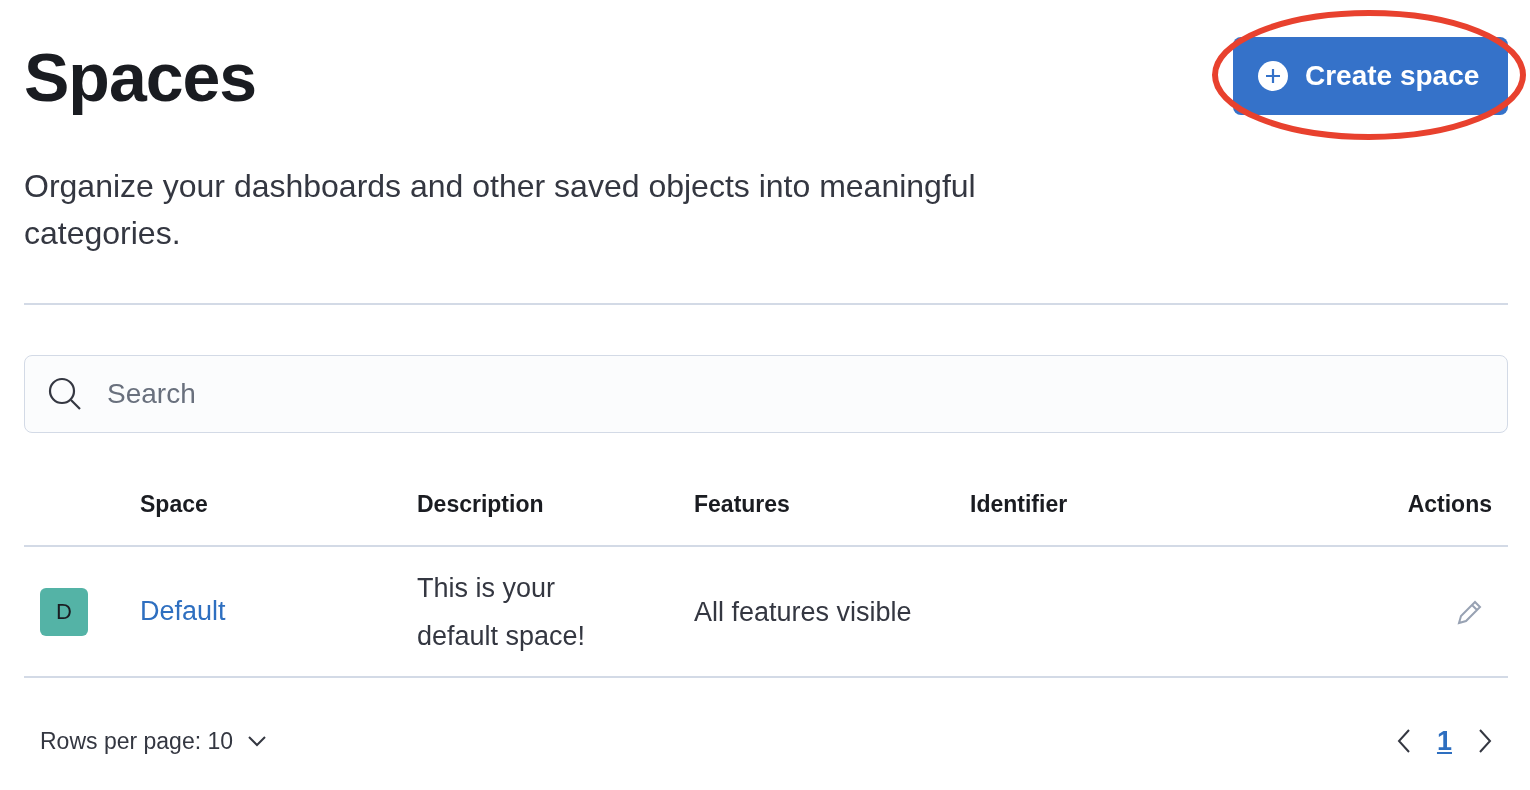  I want to click on space-link: Default, so click(183, 611).